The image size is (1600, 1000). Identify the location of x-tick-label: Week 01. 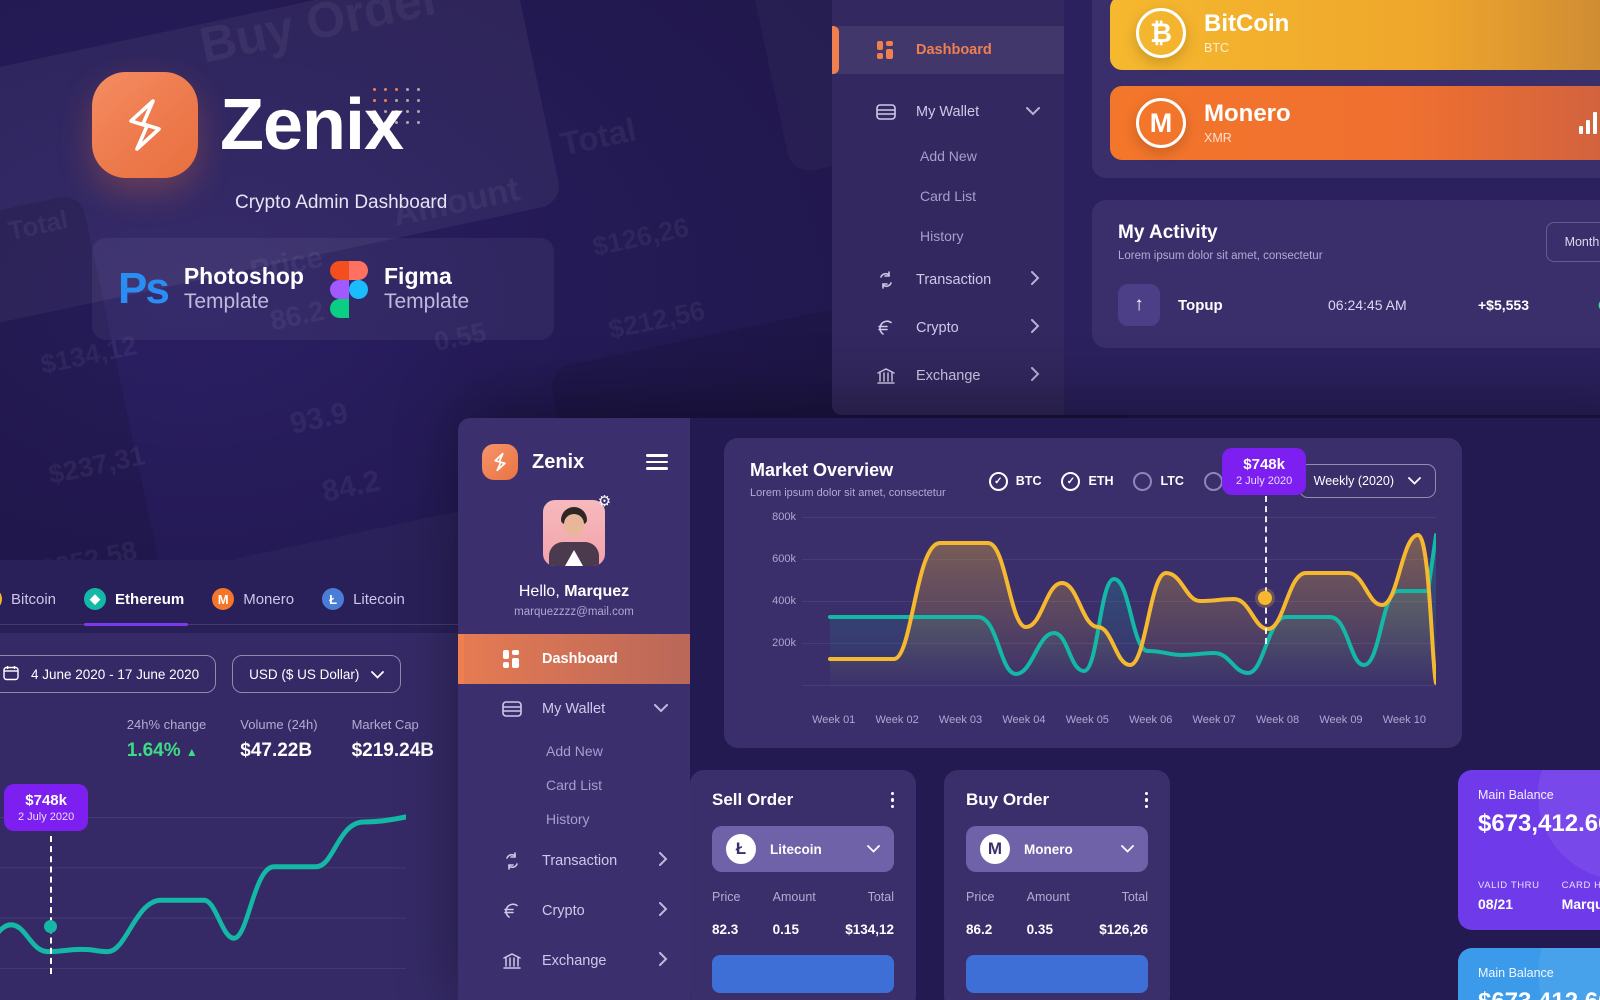
(834, 720).